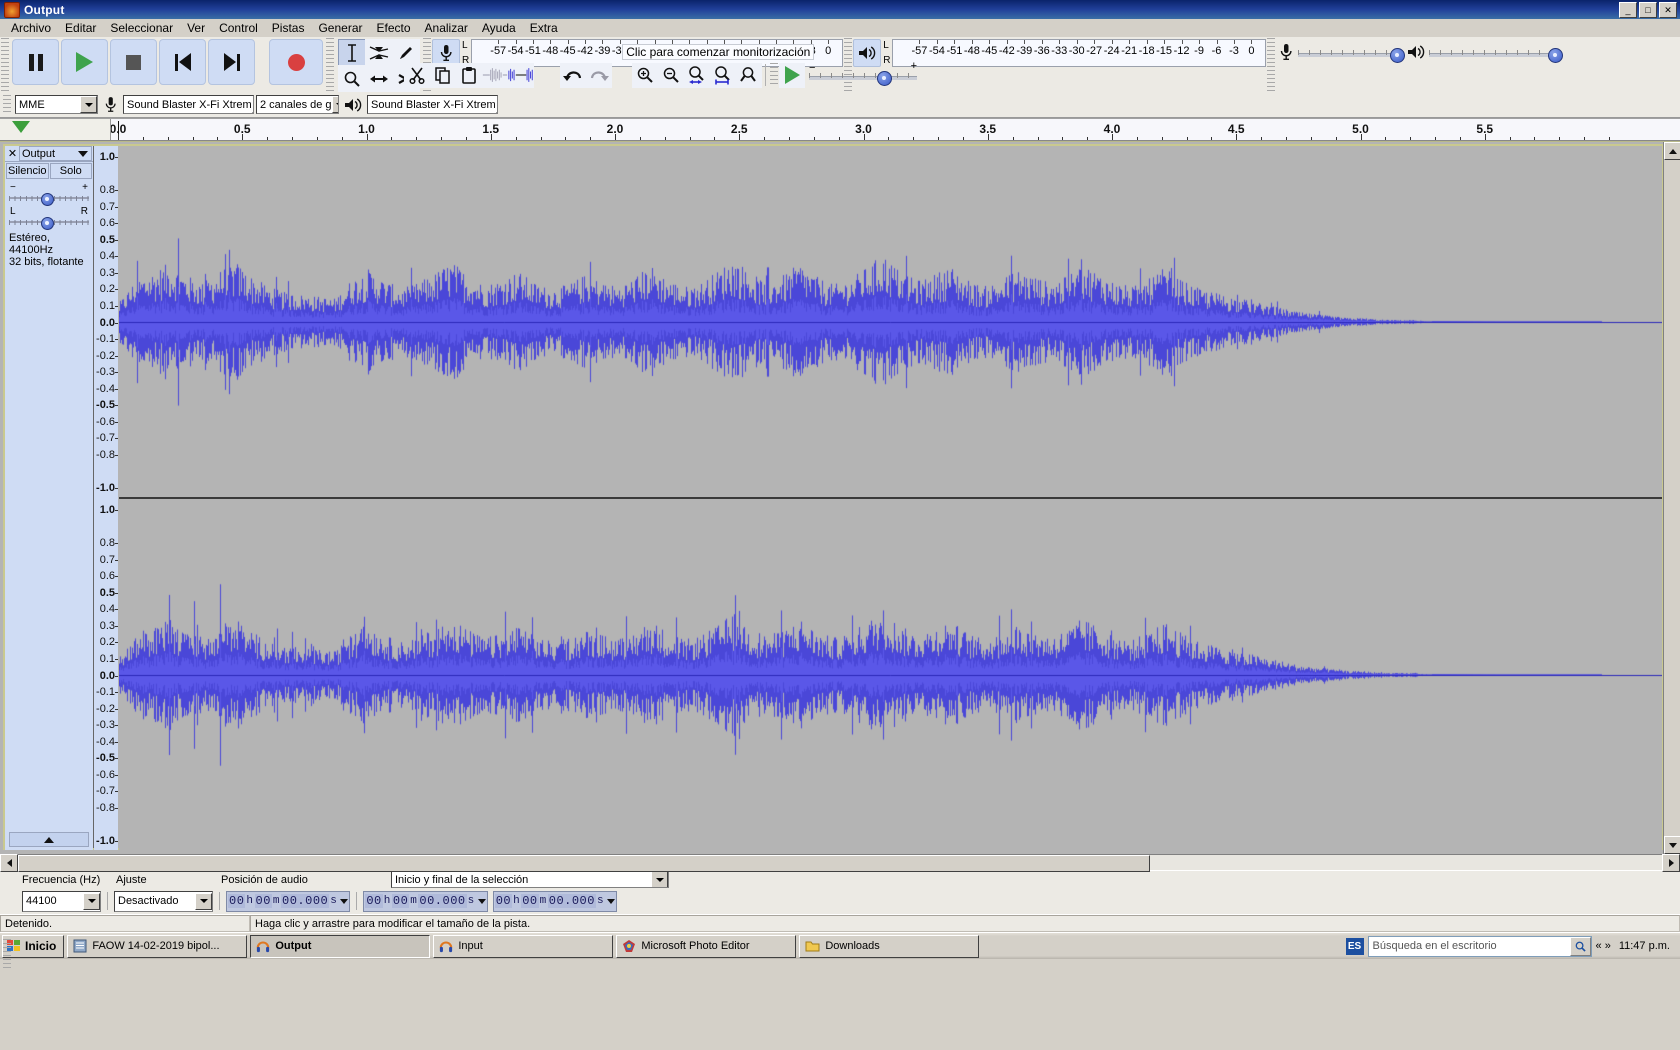 The width and height of the screenshot is (1680, 1050). What do you see at coordinates (706, 946) in the screenshot?
I see `taskbar-item-photo-editor: Microsoft Photo Editor` at bounding box center [706, 946].